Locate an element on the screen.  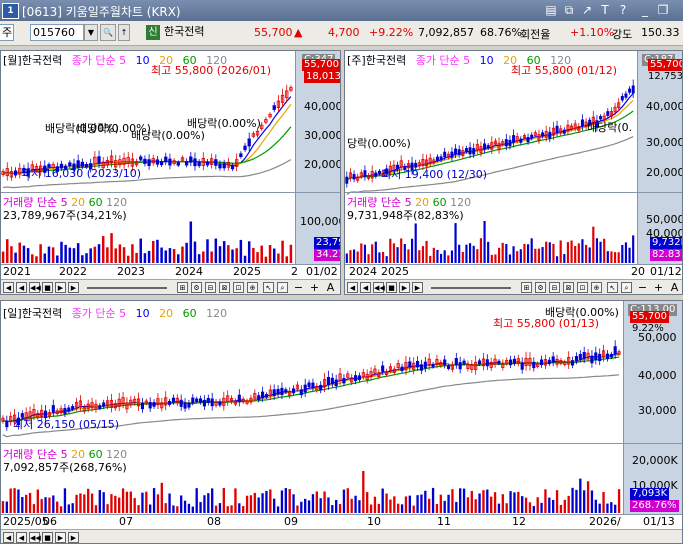
weekly-legend-ma10: 10 is located at coordinates (487, 60).